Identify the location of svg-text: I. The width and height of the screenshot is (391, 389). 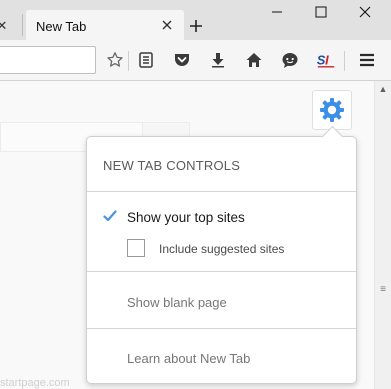
(327, 60).